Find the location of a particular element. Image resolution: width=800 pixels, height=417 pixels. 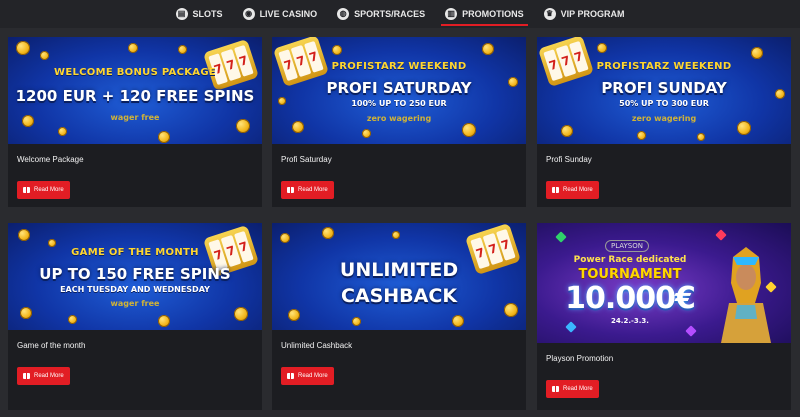

promo-title: Unlimited Cashback is located at coordinates (317, 345).